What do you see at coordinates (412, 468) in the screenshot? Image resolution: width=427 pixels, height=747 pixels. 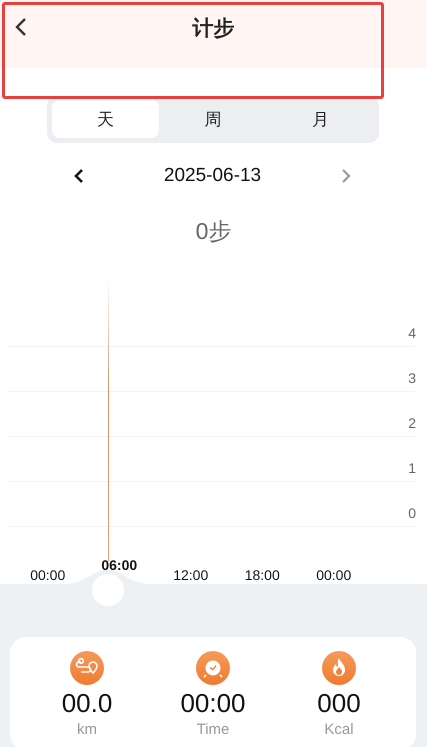 I see `axis-label: 1` at bounding box center [412, 468].